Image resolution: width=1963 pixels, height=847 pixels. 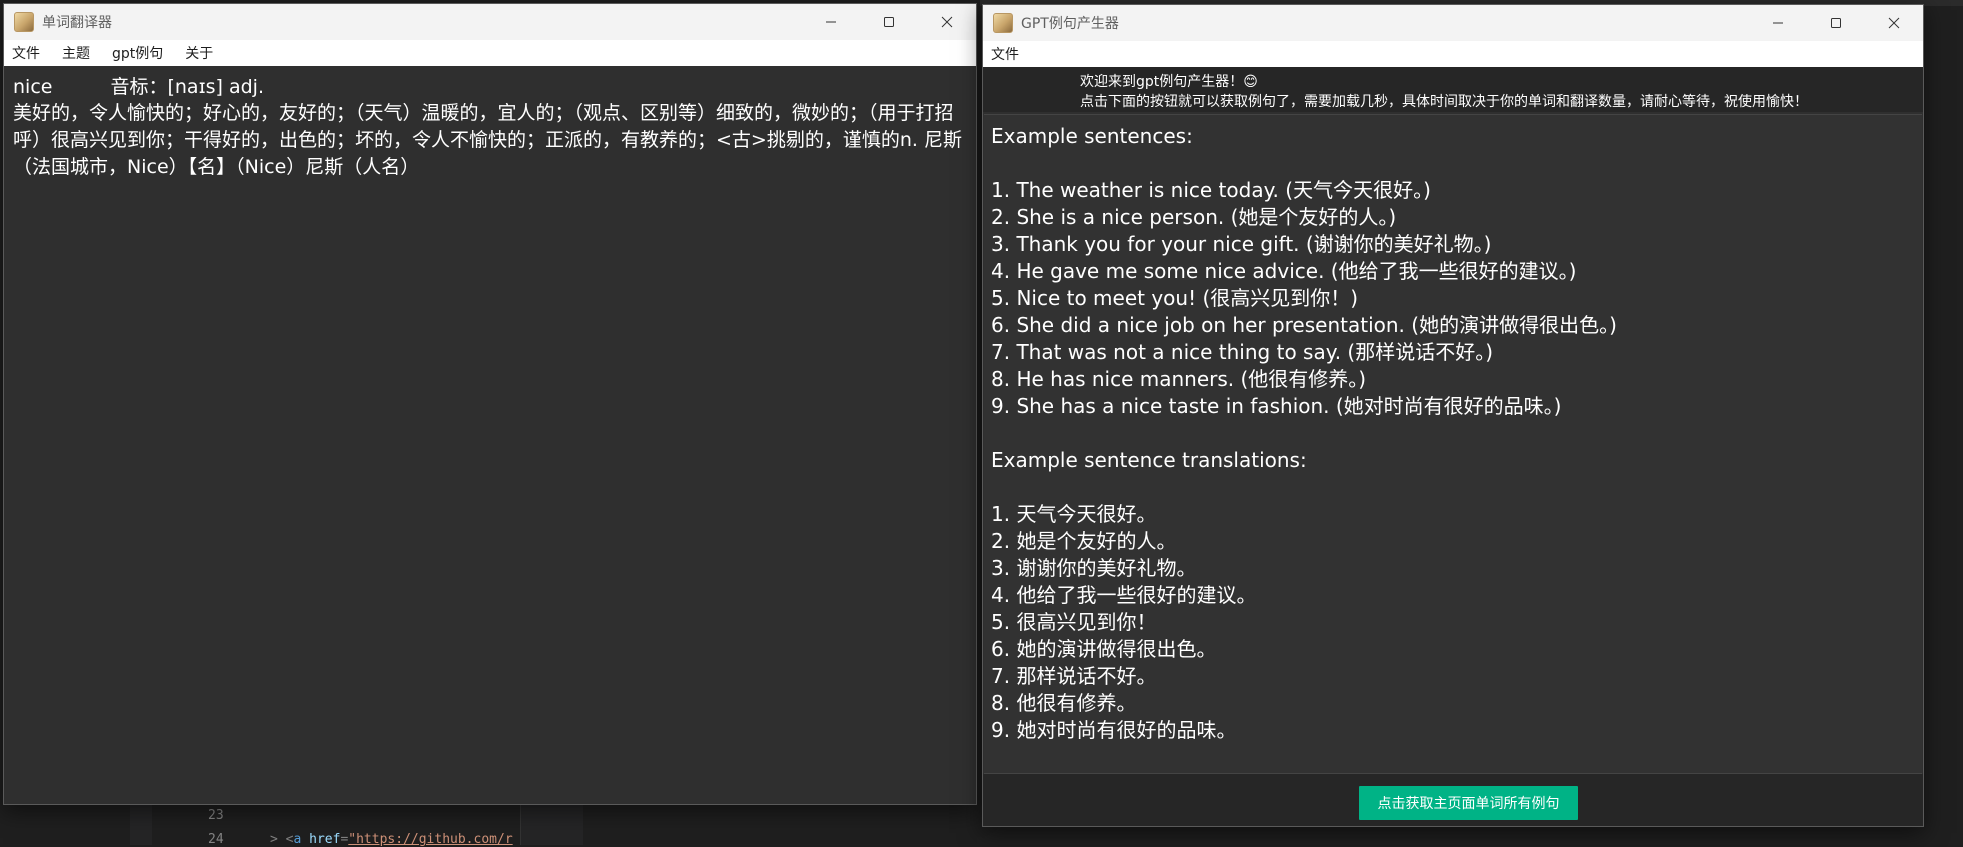 I want to click on translation-item: 6. 她的演讲做得很出色。, so click(x=1104, y=649).